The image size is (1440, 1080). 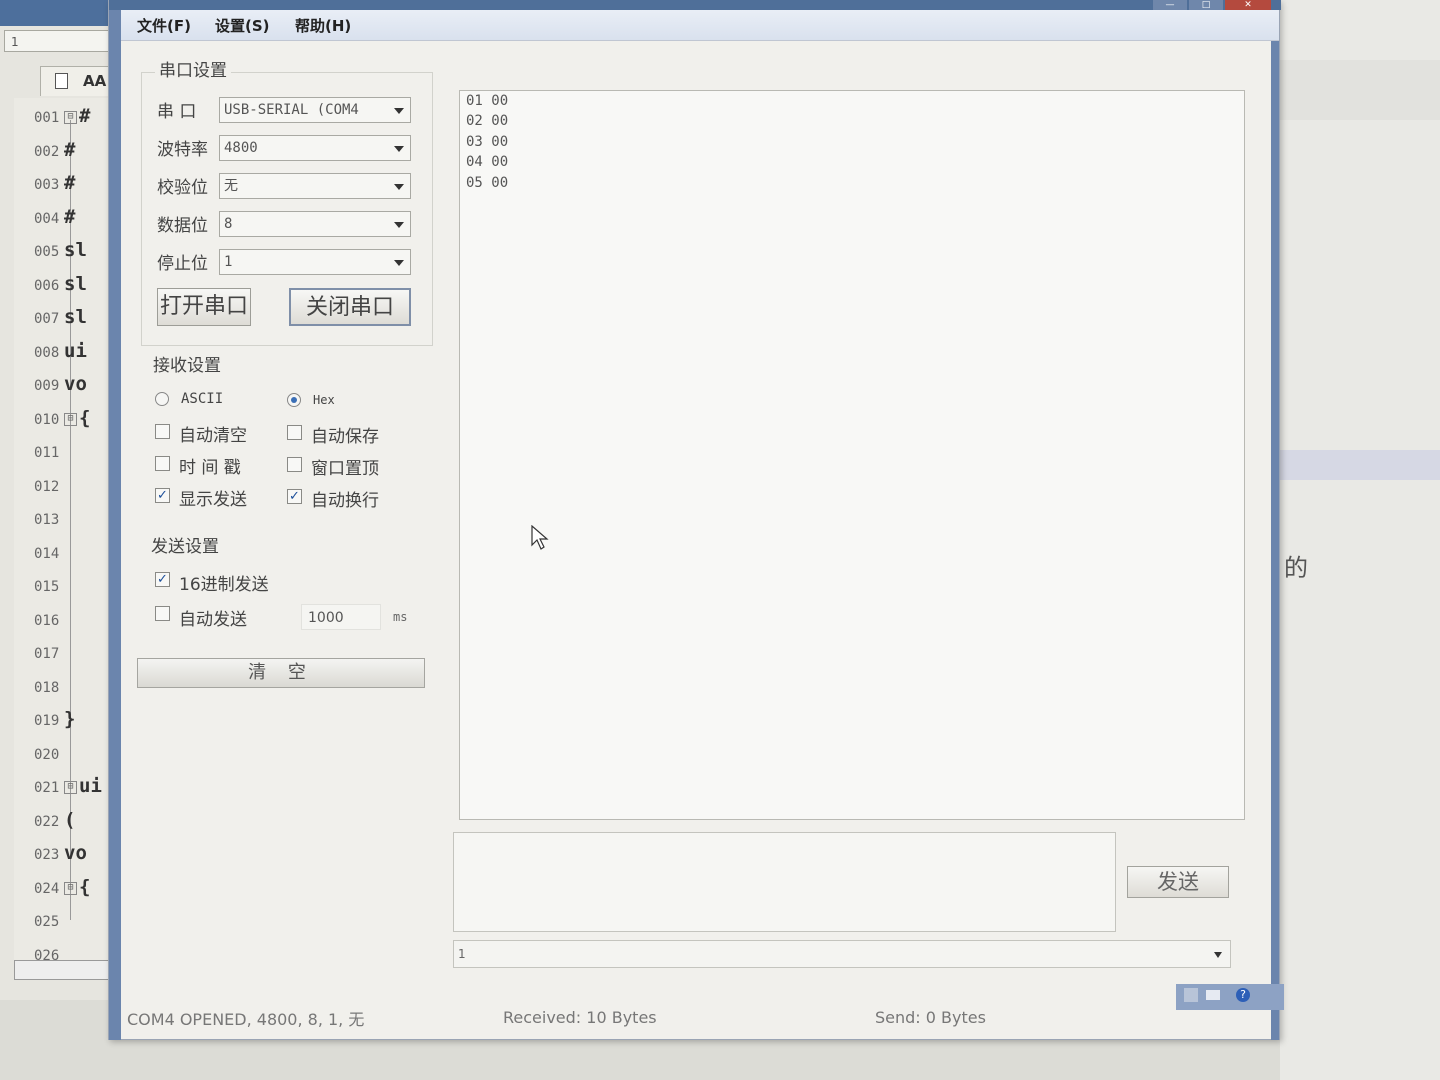 What do you see at coordinates (162, 463) in the screenshot?
I see `timestamp-checkbox` at bounding box center [162, 463].